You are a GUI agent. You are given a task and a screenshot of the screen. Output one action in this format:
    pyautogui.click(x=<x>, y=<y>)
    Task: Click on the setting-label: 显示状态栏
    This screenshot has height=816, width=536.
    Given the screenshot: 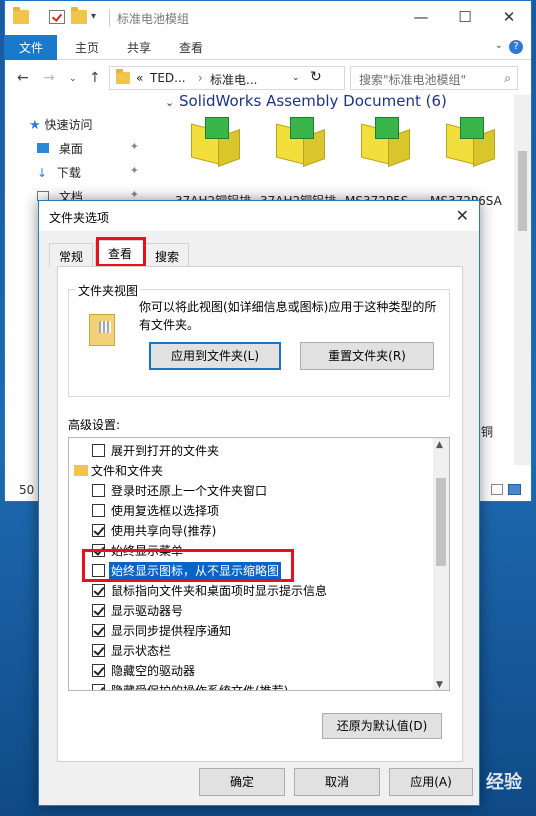 What is the action you would take?
    pyautogui.click(x=141, y=651)
    